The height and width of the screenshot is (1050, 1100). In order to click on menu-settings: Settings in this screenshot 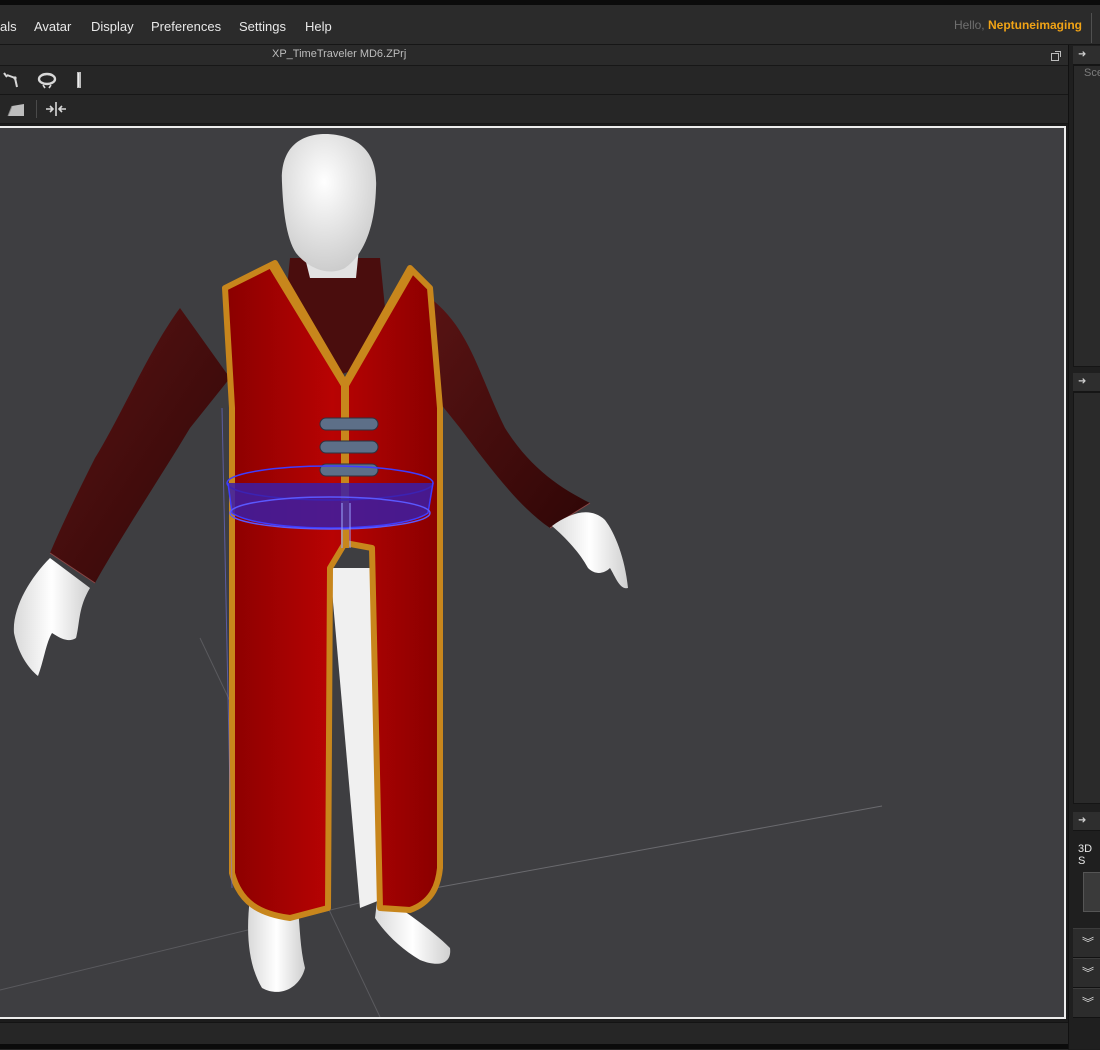, I will do `click(262, 26)`.